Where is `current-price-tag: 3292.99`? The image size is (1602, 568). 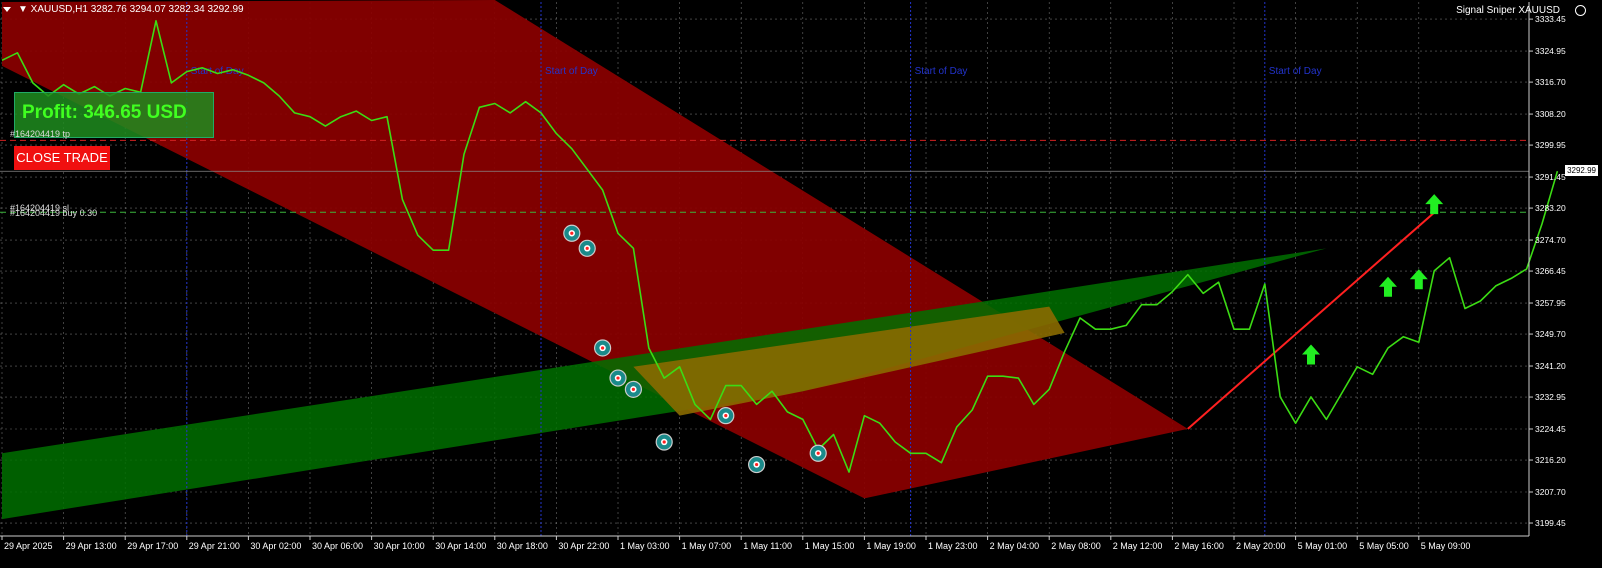 current-price-tag: 3292.99 is located at coordinates (1581, 171).